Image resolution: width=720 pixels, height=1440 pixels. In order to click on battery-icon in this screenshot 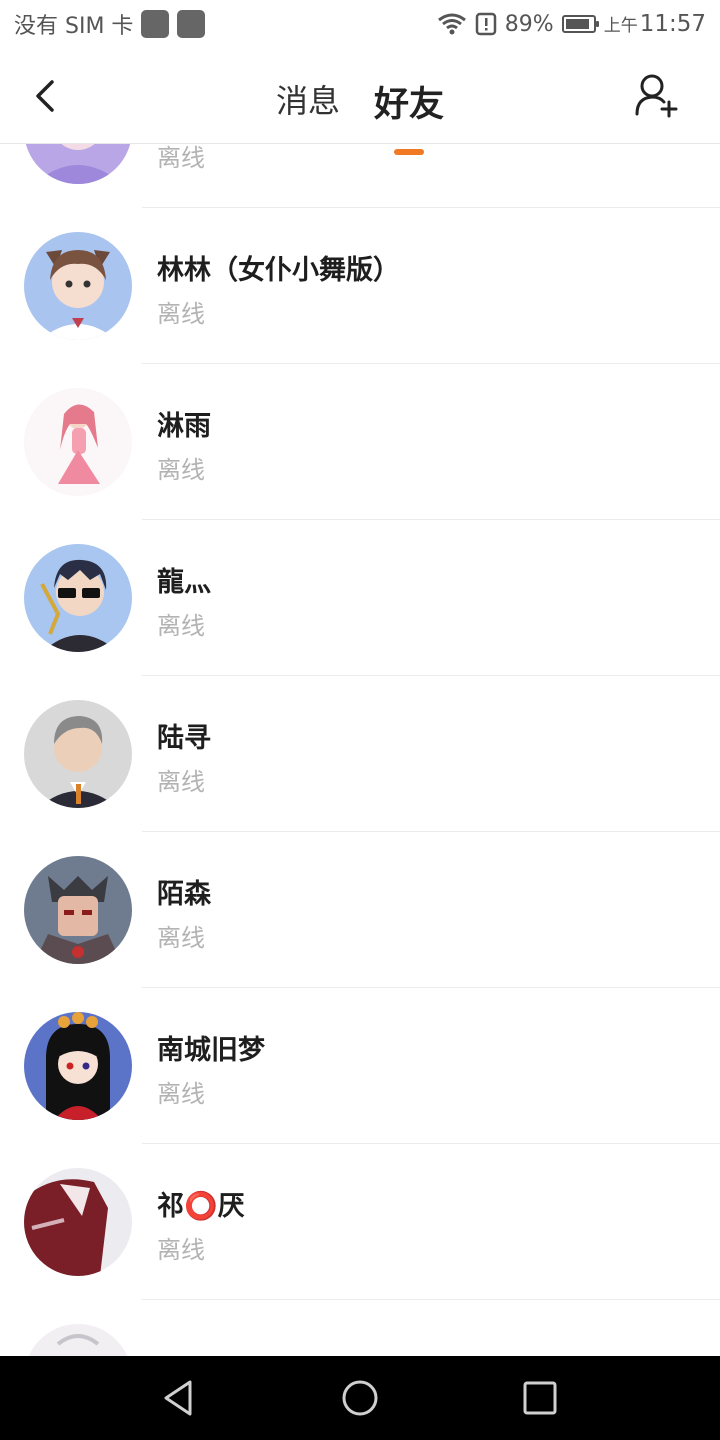, I will do `click(580, 24)`.